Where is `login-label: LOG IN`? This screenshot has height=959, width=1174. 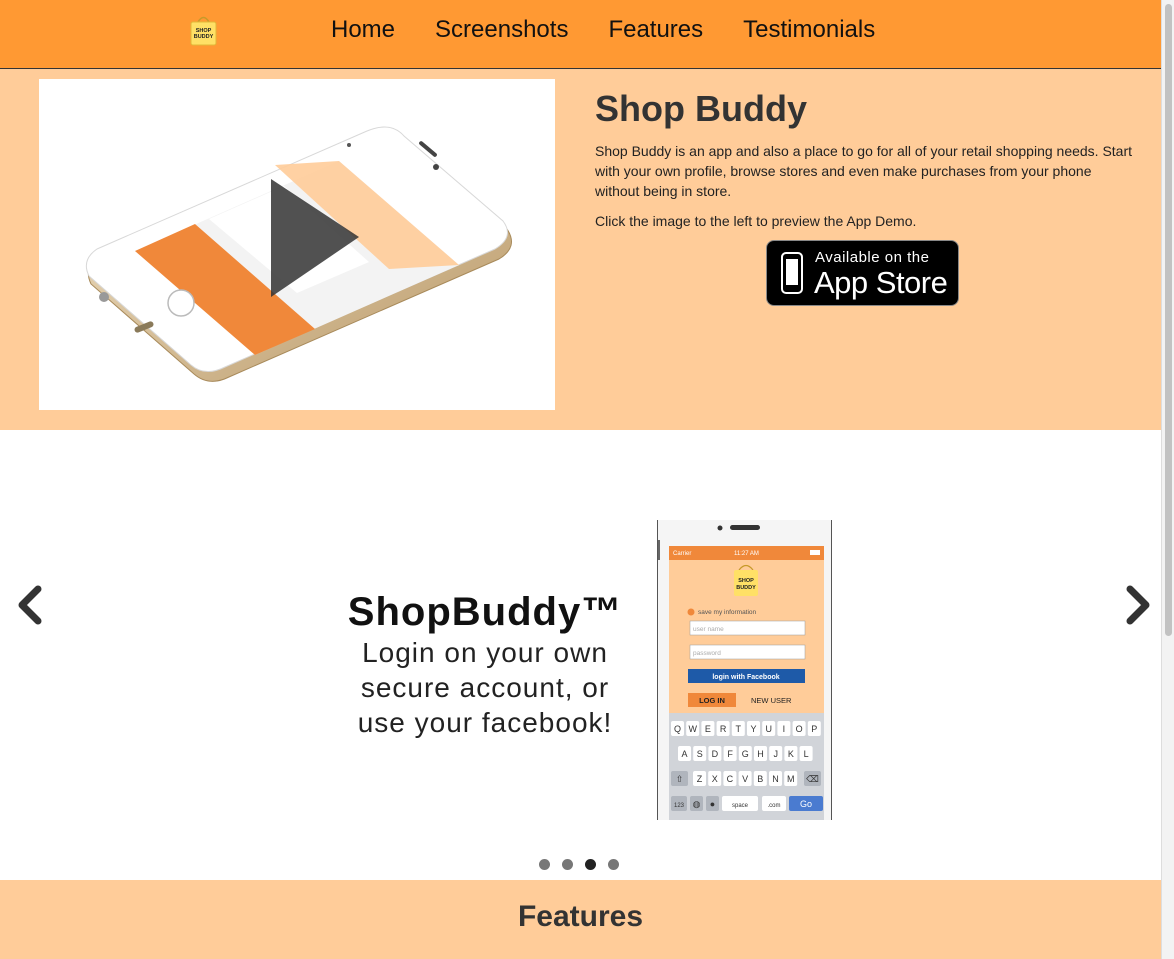 login-label: LOG IN is located at coordinates (712, 700).